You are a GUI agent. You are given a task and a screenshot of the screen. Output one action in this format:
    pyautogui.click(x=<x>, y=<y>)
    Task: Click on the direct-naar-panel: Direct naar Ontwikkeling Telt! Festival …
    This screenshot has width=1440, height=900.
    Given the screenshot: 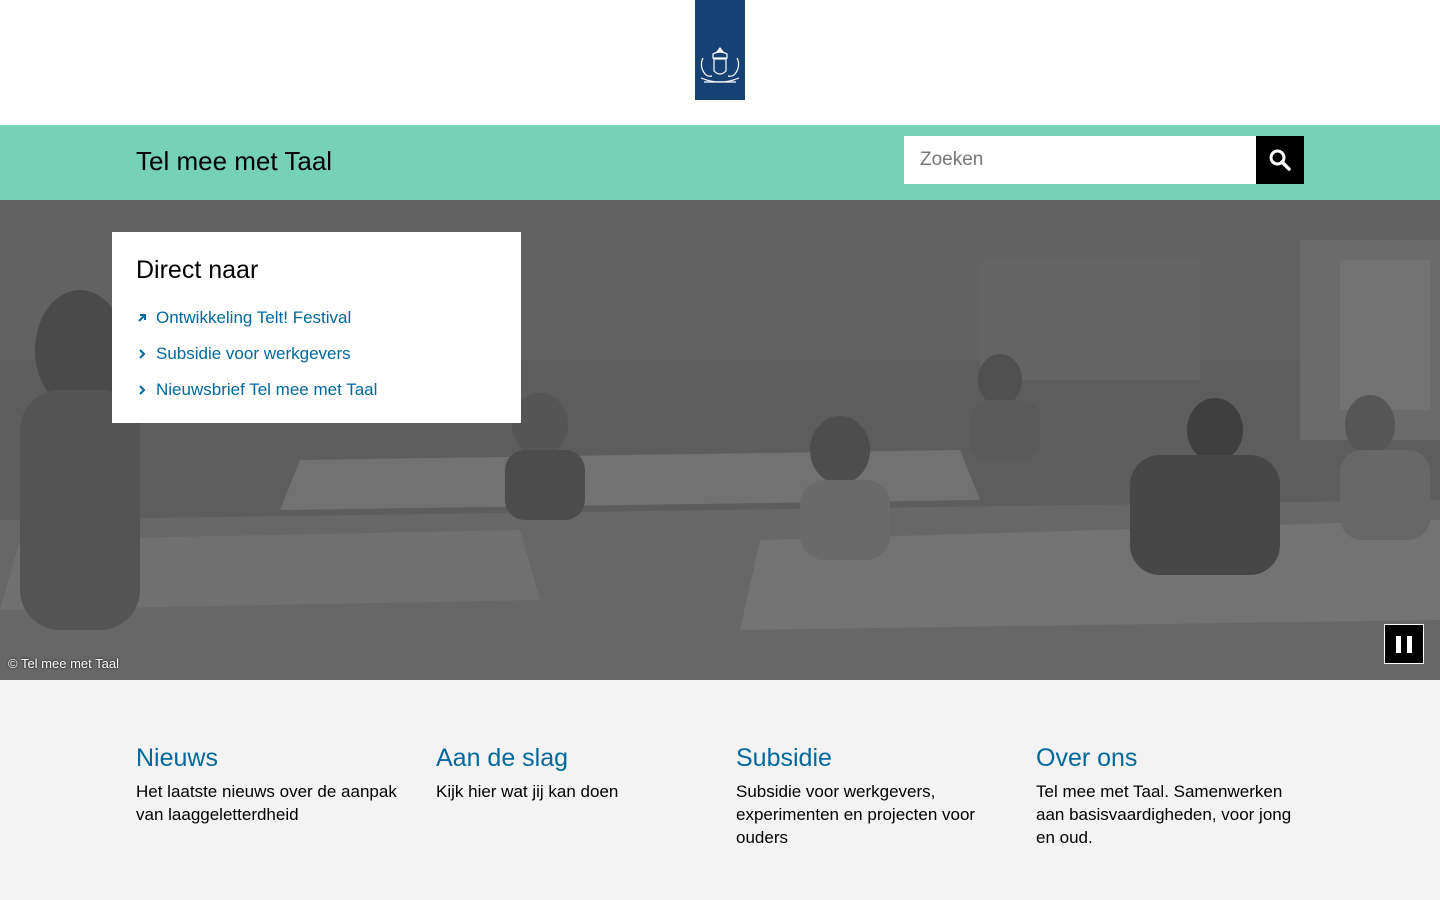 What is the action you would take?
    pyautogui.click(x=316, y=327)
    